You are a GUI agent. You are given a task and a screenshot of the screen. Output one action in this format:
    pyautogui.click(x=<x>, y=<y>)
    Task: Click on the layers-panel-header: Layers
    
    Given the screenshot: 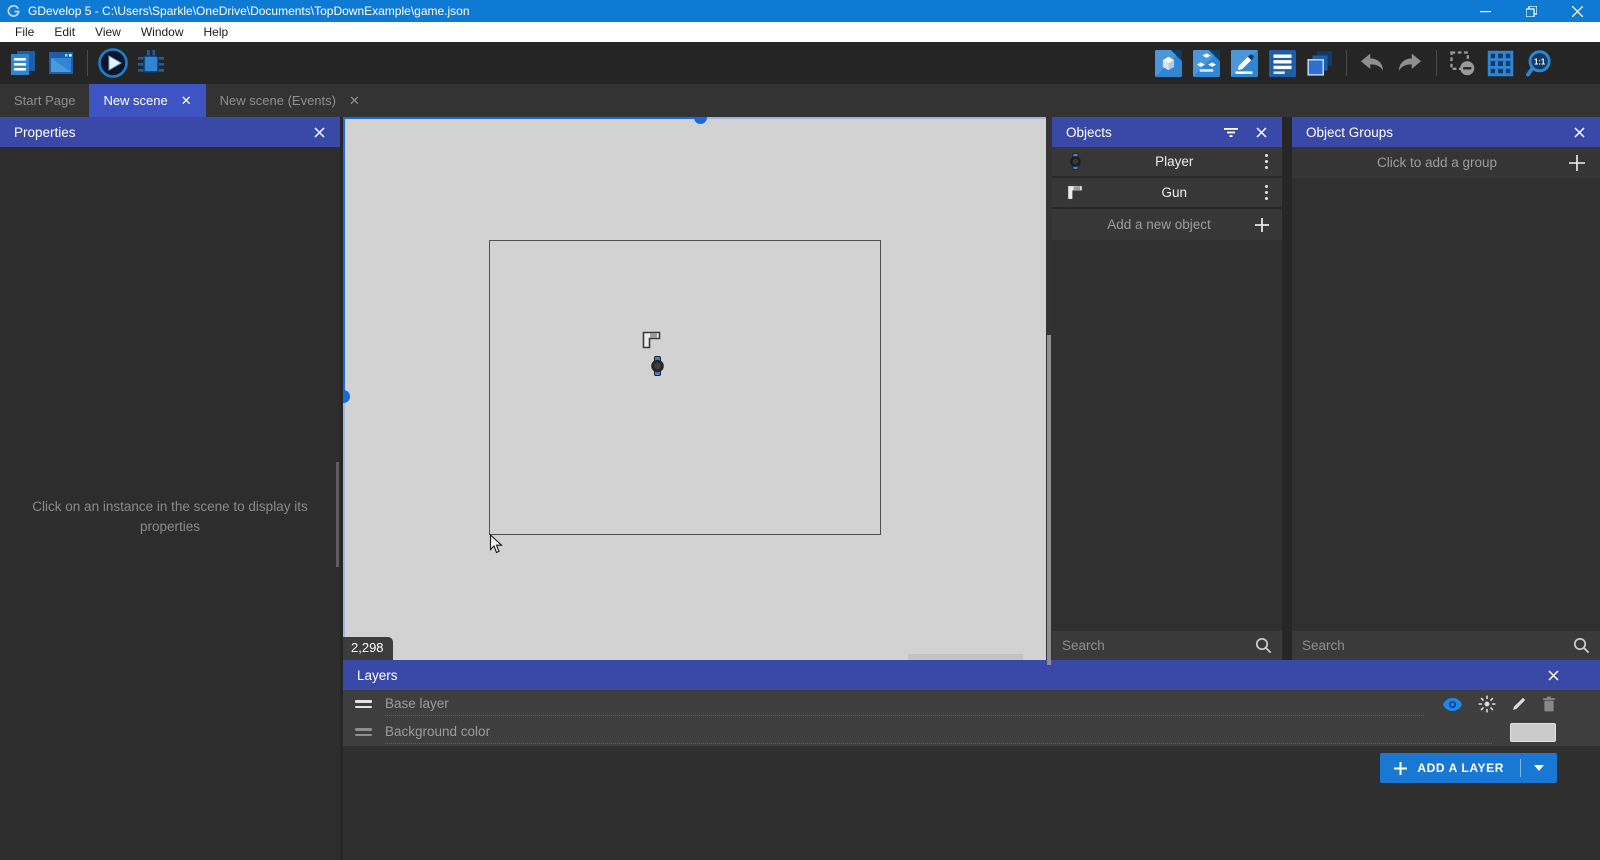 What is the action you would take?
    pyautogui.click(x=971, y=675)
    